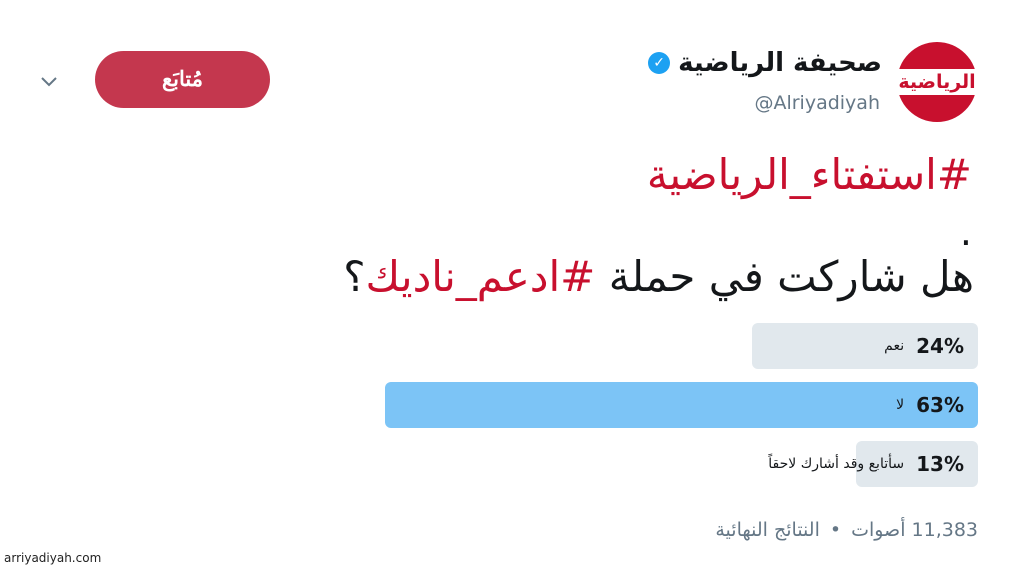 The width and height of the screenshot is (1024, 569). I want to click on hashtag-support-club: #ادعم_ناديك, so click(481, 276).